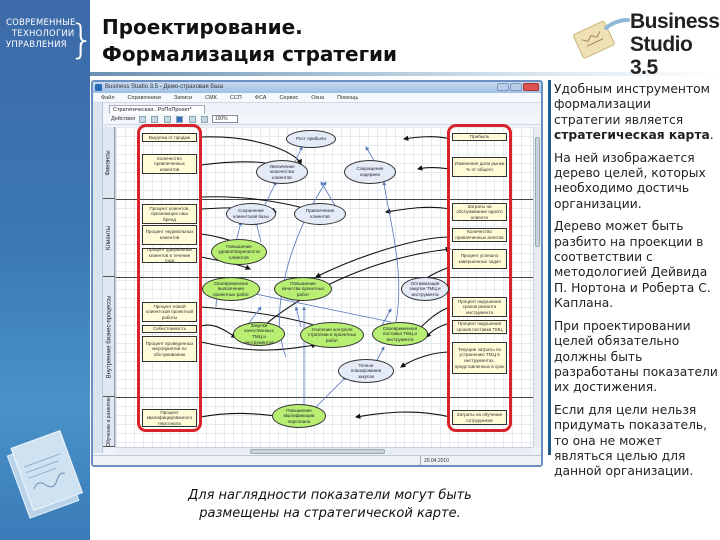 The width and height of the screenshot is (720, 540). I want to click on goal-ellipse: Оптимизация закупок ТМЦ и инструмента, so click(425, 289).